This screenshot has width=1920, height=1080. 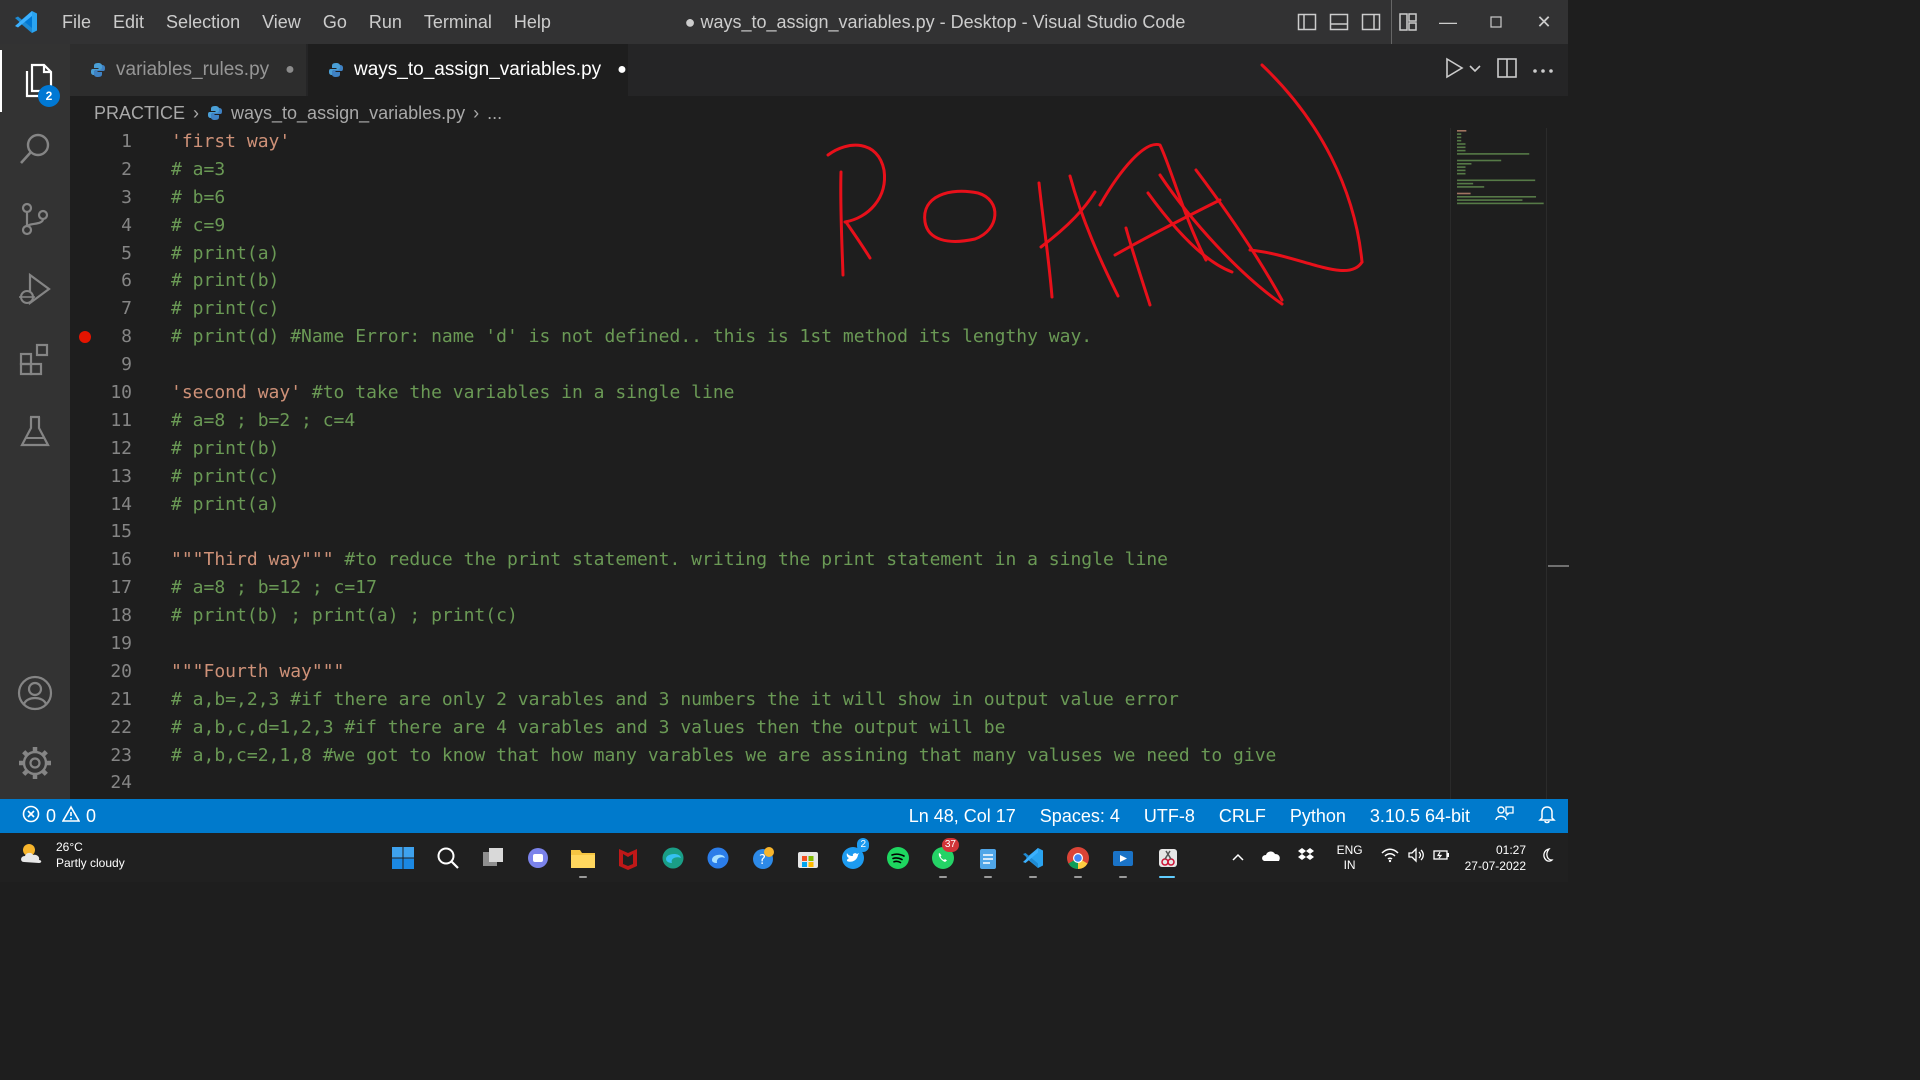 What do you see at coordinates (1307, 22) in the screenshot?
I see `toggle-primary-sidebar-icon` at bounding box center [1307, 22].